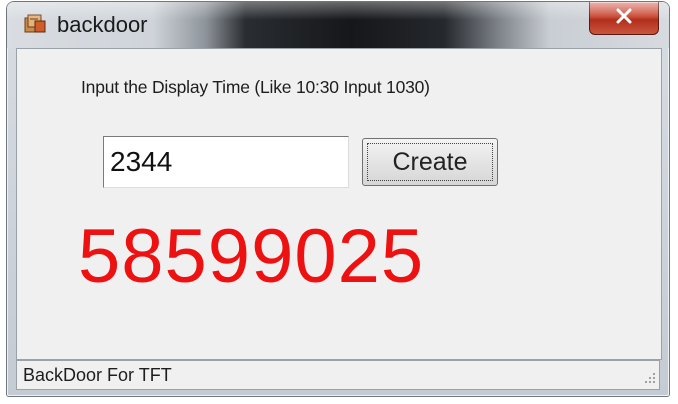 This screenshot has width=678, height=404. What do you see at coordinates (226, 162) in the screenshot?
I see `display-time-input` at bounding box center [226, 162].